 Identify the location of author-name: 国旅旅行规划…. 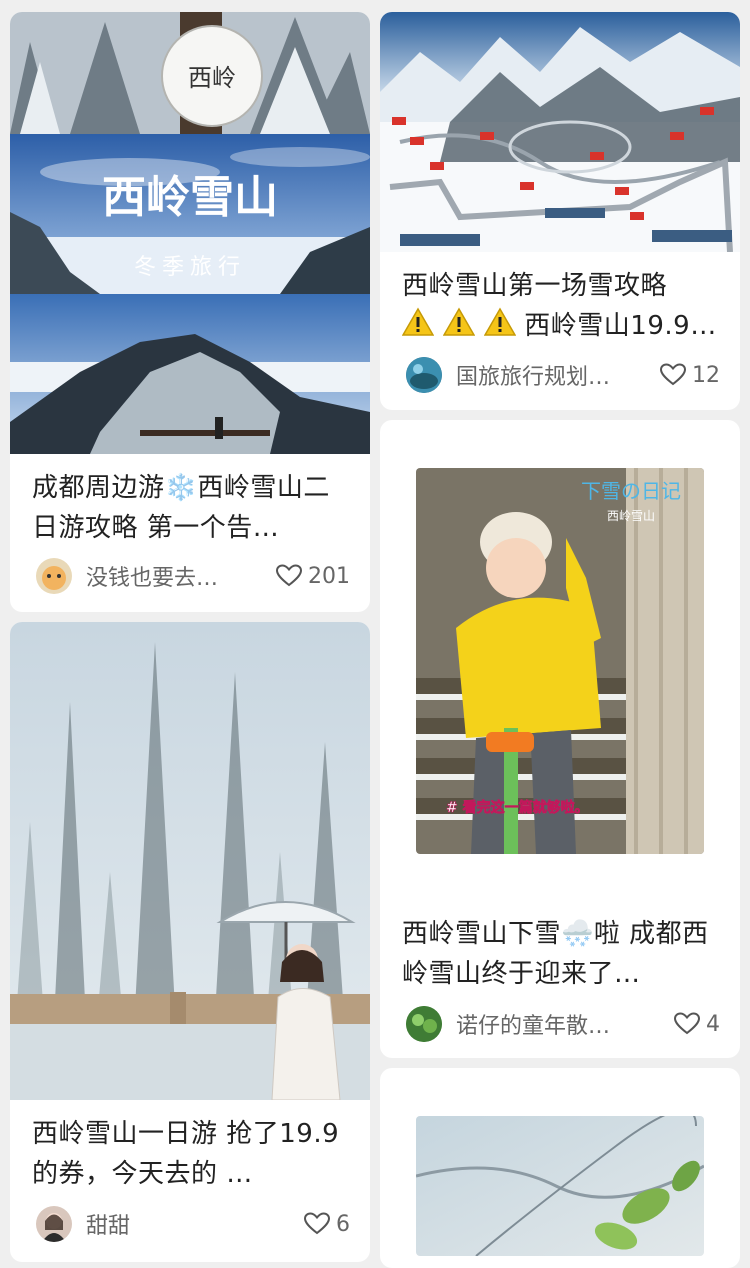
(536, 375).